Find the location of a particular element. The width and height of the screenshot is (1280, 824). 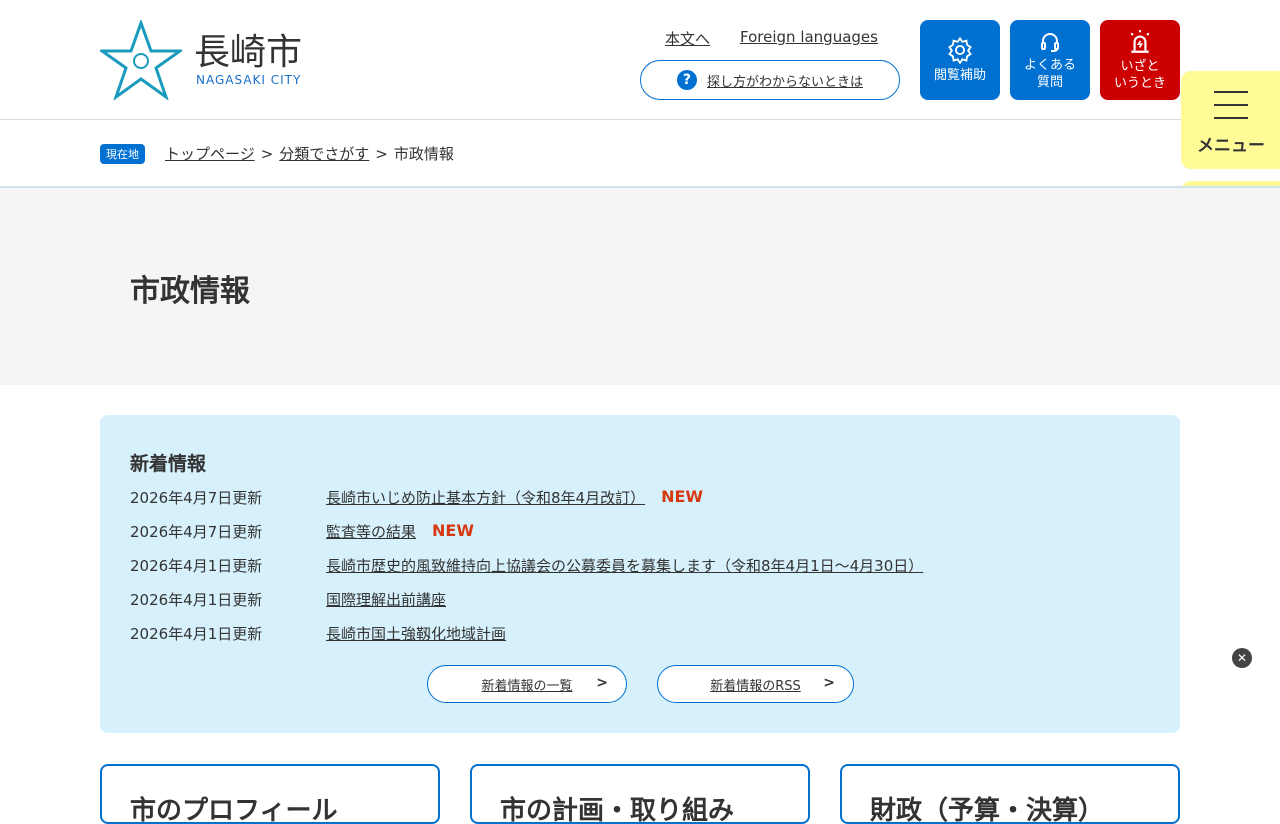

news-item: 2026年4月7日更新 長崎市いじめ防止基本方針（令和8年4月改訂） NEW is located at coordinates (417, 497).